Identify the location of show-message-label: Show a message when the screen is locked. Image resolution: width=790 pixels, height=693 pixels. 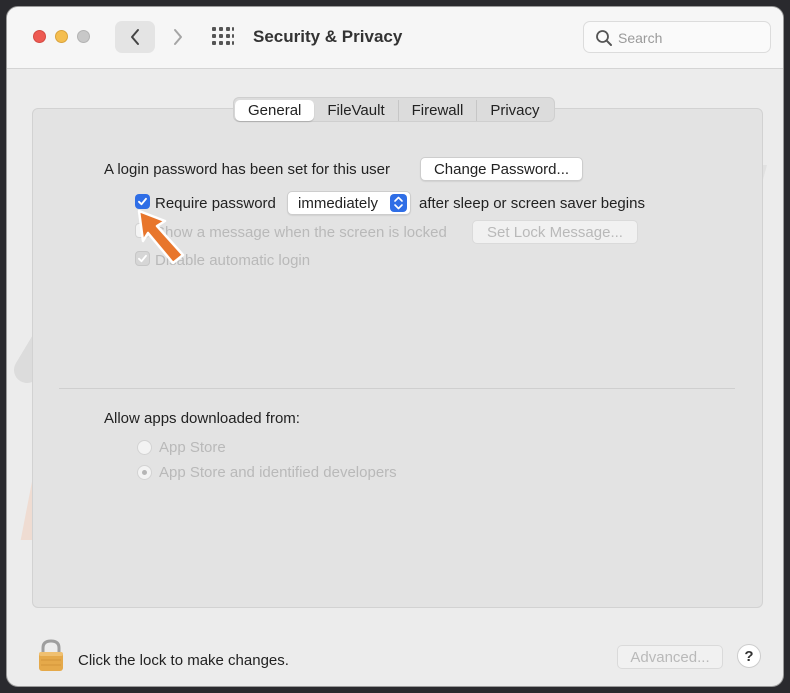
(301, 232).